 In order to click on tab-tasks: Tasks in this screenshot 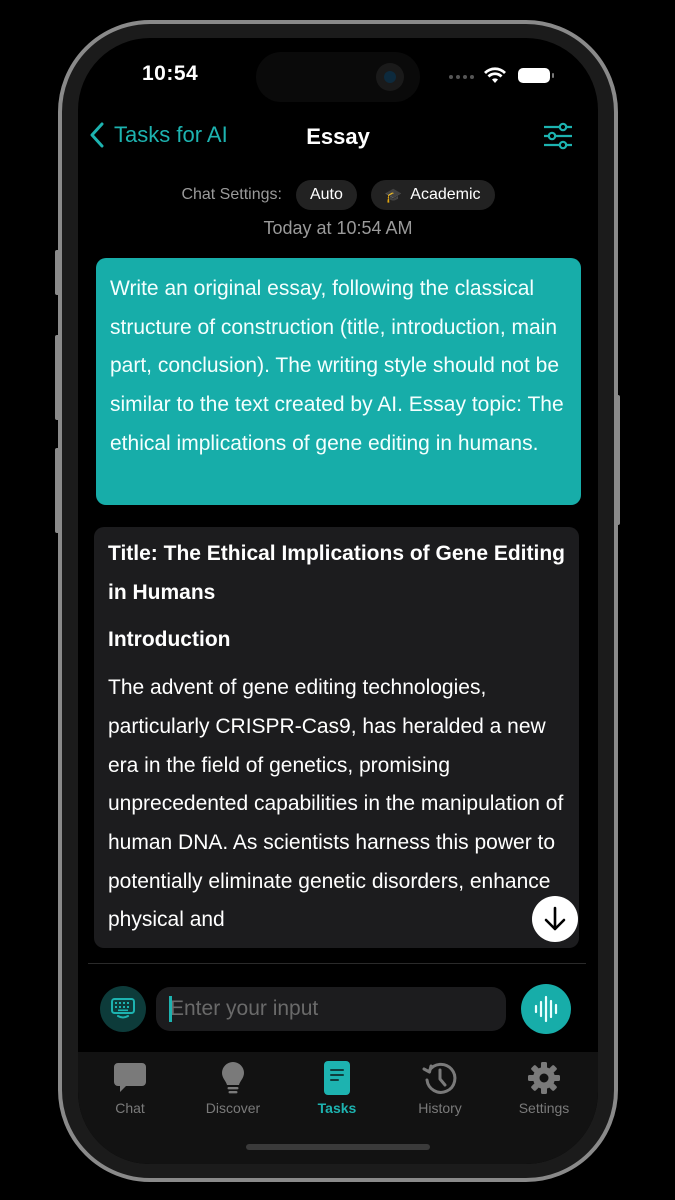, I will do `click(337, 1088)`.